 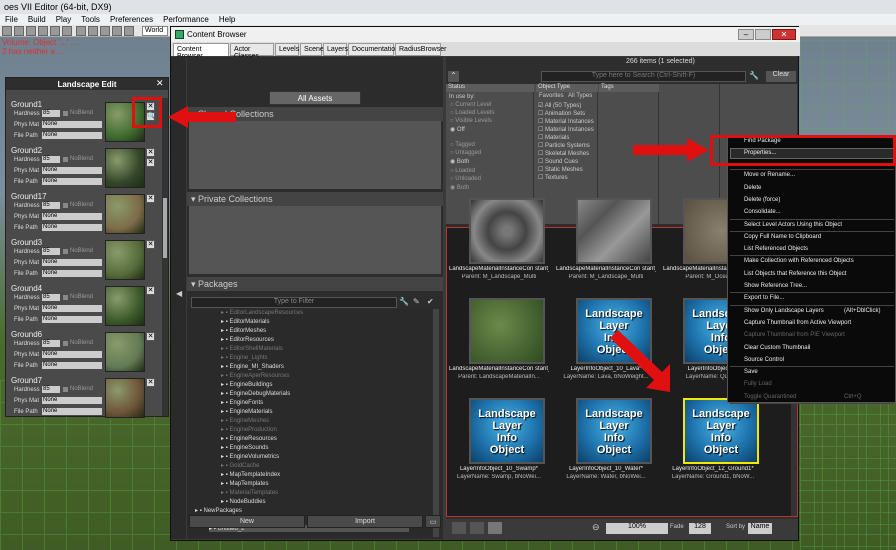 I want to click on collapse-filter-icon: ⌃, so click(x=453, y=76).